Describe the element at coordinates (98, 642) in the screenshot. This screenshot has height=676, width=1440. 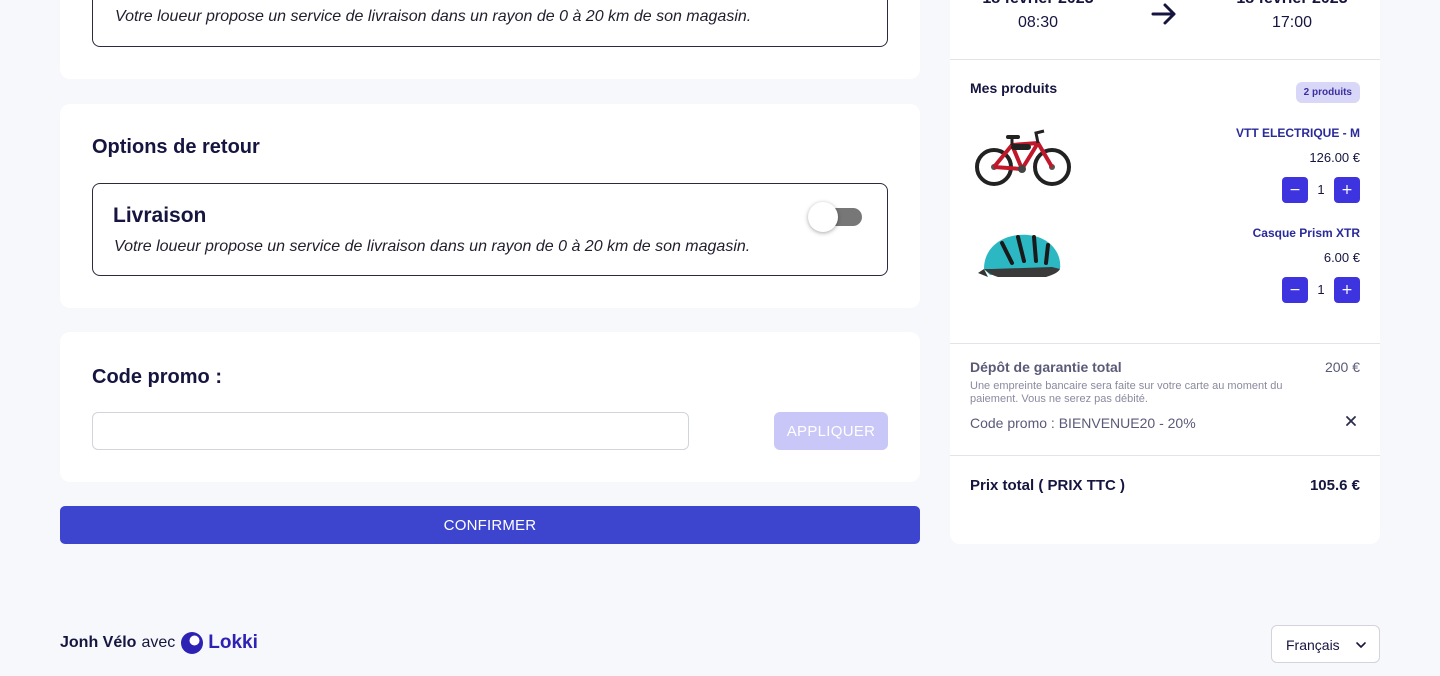
I see `shop-name: Jonh Vélo` at that location.